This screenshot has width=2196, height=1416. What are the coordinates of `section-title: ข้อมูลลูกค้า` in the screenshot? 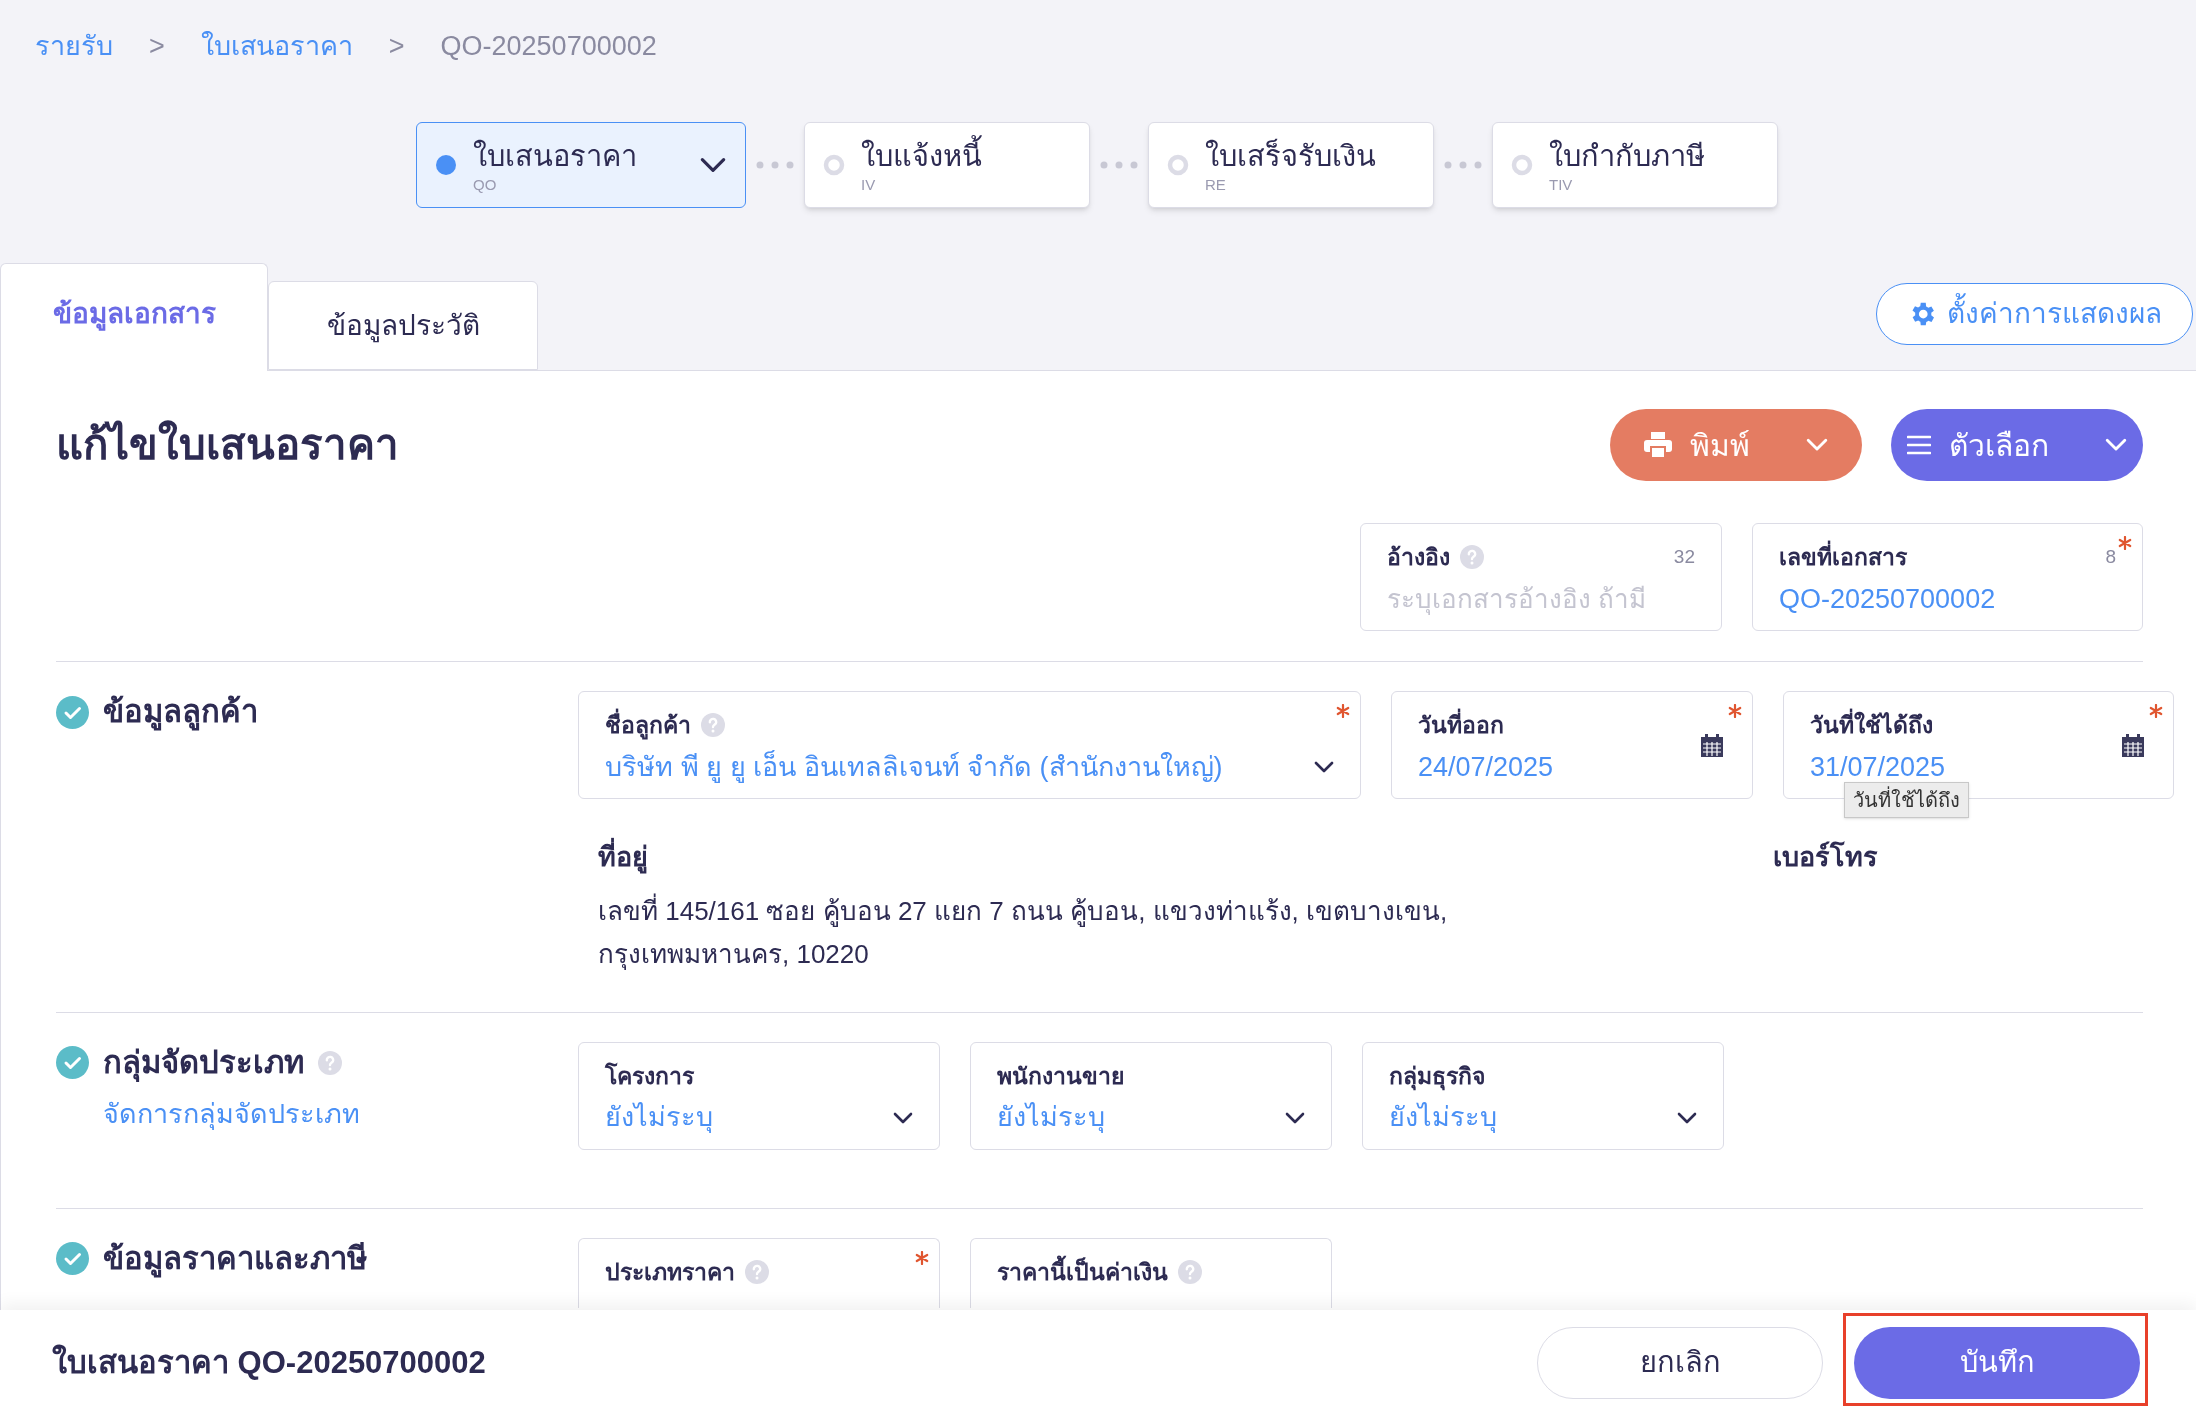 It's located at (180, 713).